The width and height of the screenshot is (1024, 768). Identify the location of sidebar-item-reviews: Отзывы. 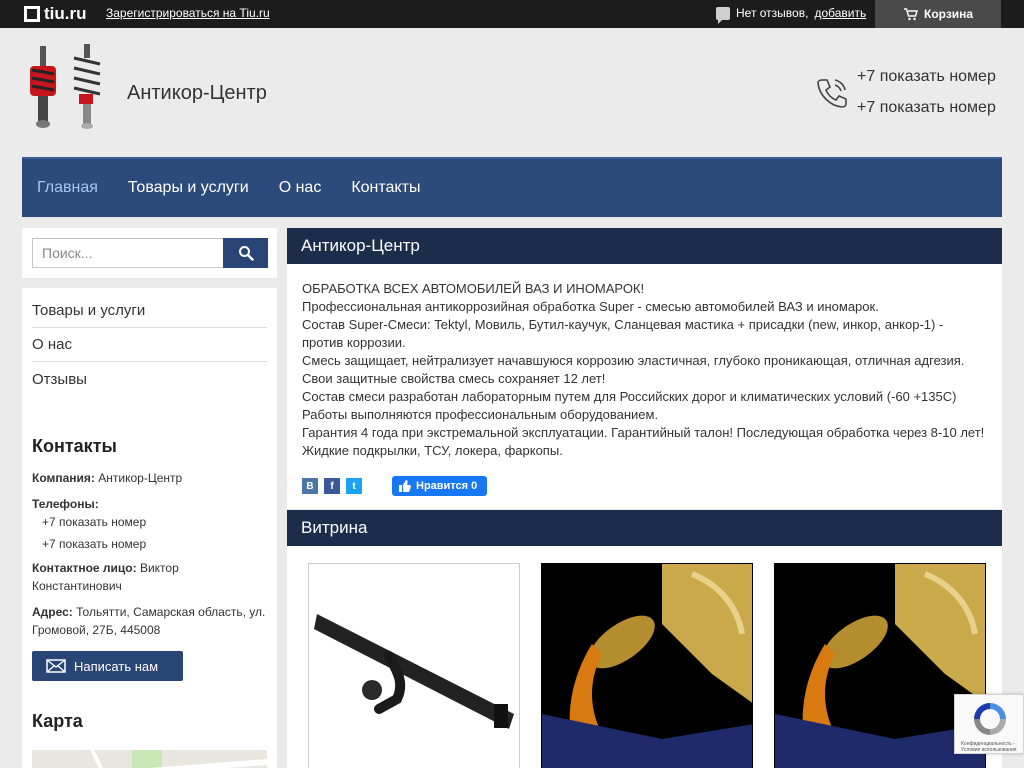
(149, 379).